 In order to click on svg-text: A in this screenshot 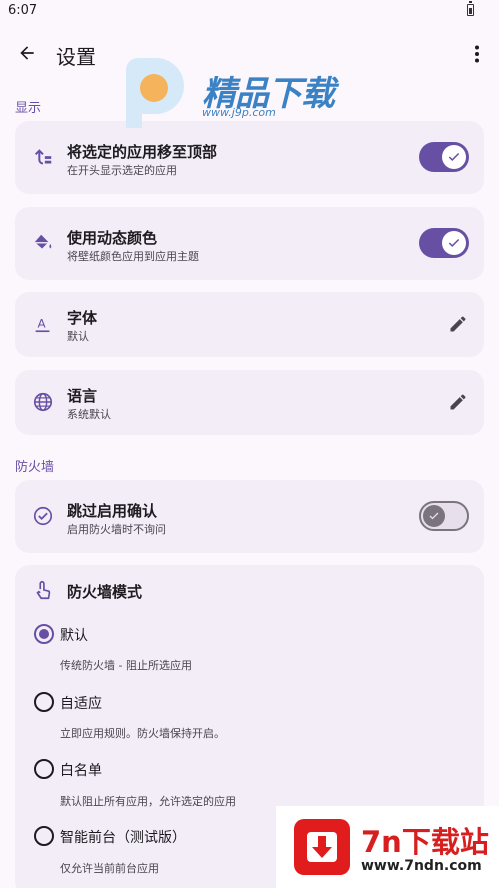, I will do `click(42, 324)`.